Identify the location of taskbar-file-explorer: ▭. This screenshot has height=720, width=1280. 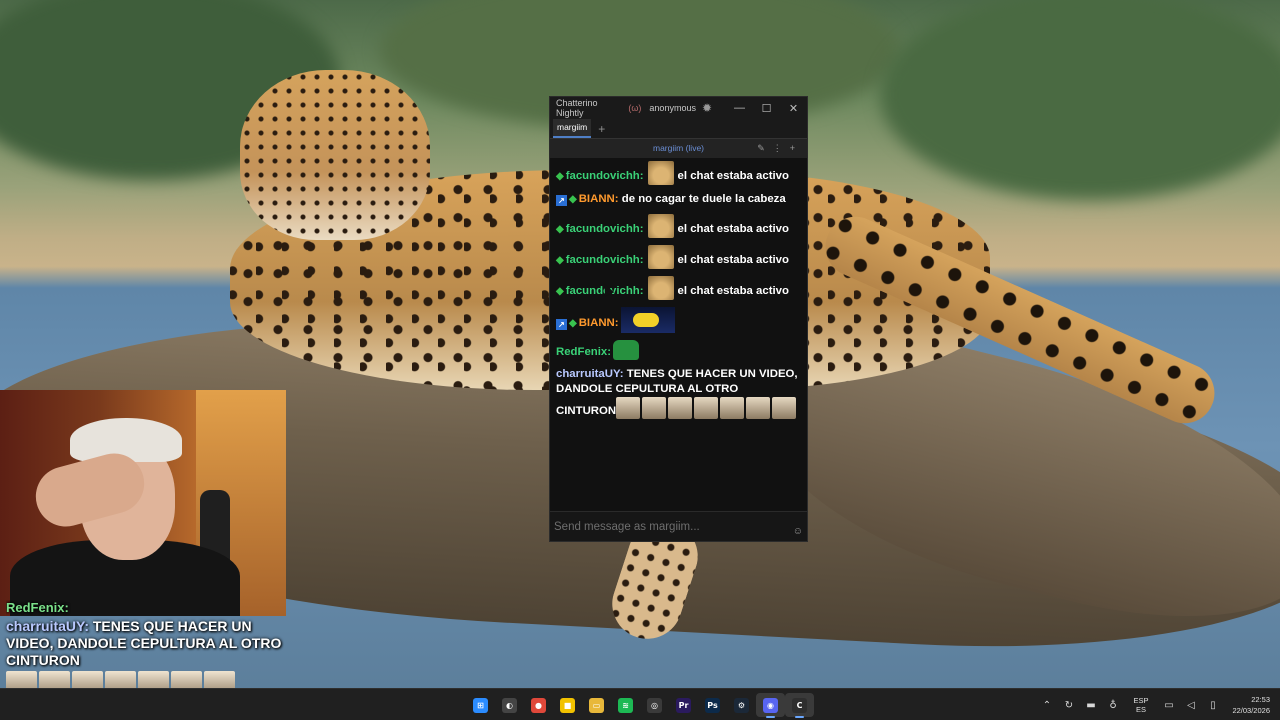
(596, 705).